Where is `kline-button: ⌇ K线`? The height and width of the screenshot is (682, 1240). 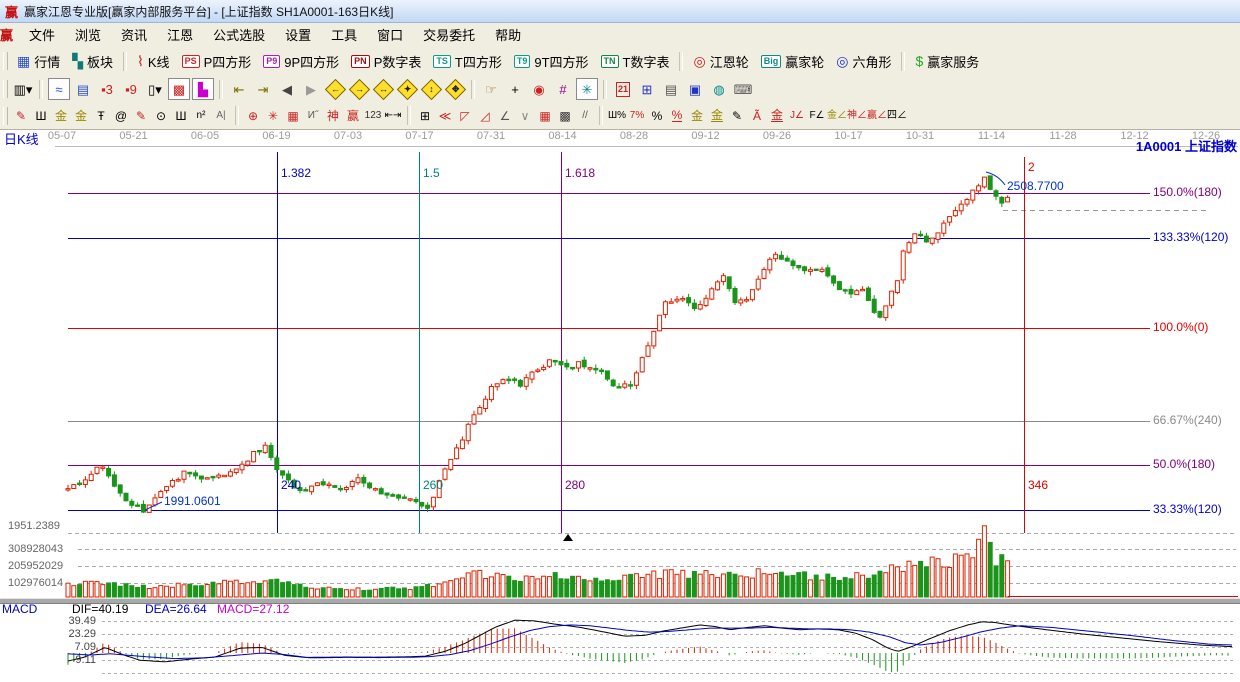 kline-button: ⌇ K线 is located at coordinates (153, 61).